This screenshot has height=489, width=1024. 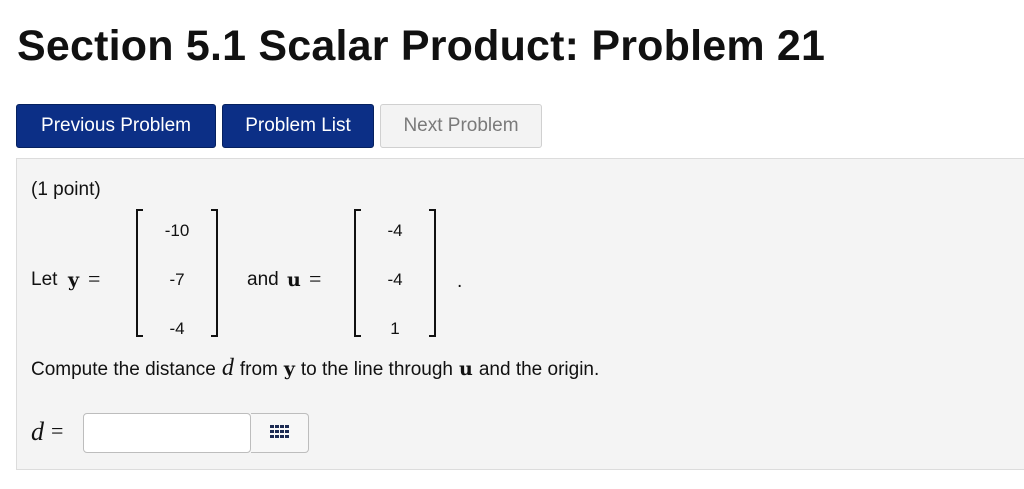 I want to click on vector-u-entry-3: 1, so click(x=395, y=328).